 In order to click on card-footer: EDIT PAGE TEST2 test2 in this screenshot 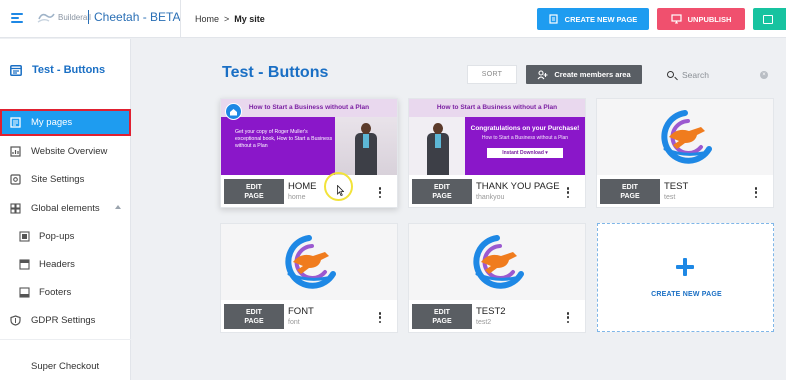, I will do `click(497, 317)`.